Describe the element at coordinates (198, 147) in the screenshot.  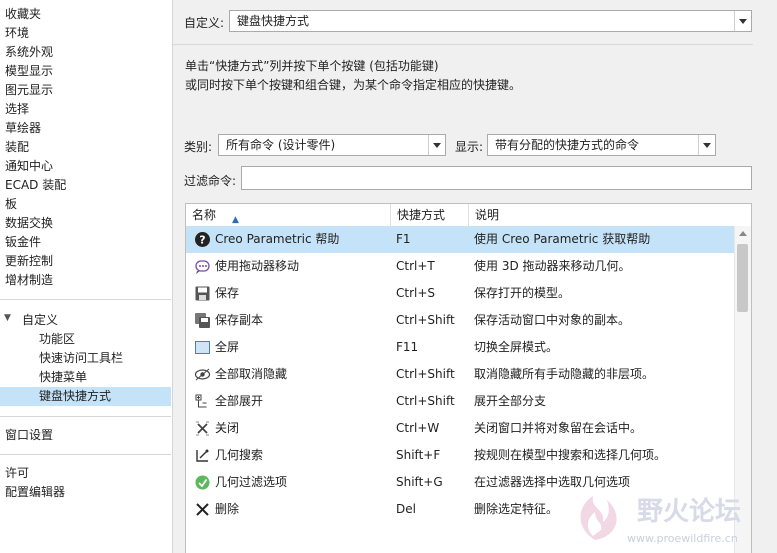
I see `category-label: 类别:` at that location.